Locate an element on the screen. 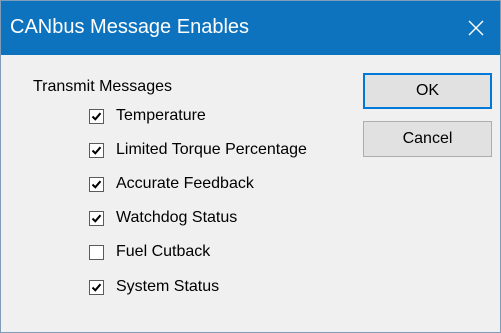 This screenshot has height=333, width=501. checkbox-temperature: Temperature is located at coordinates (147, 116).